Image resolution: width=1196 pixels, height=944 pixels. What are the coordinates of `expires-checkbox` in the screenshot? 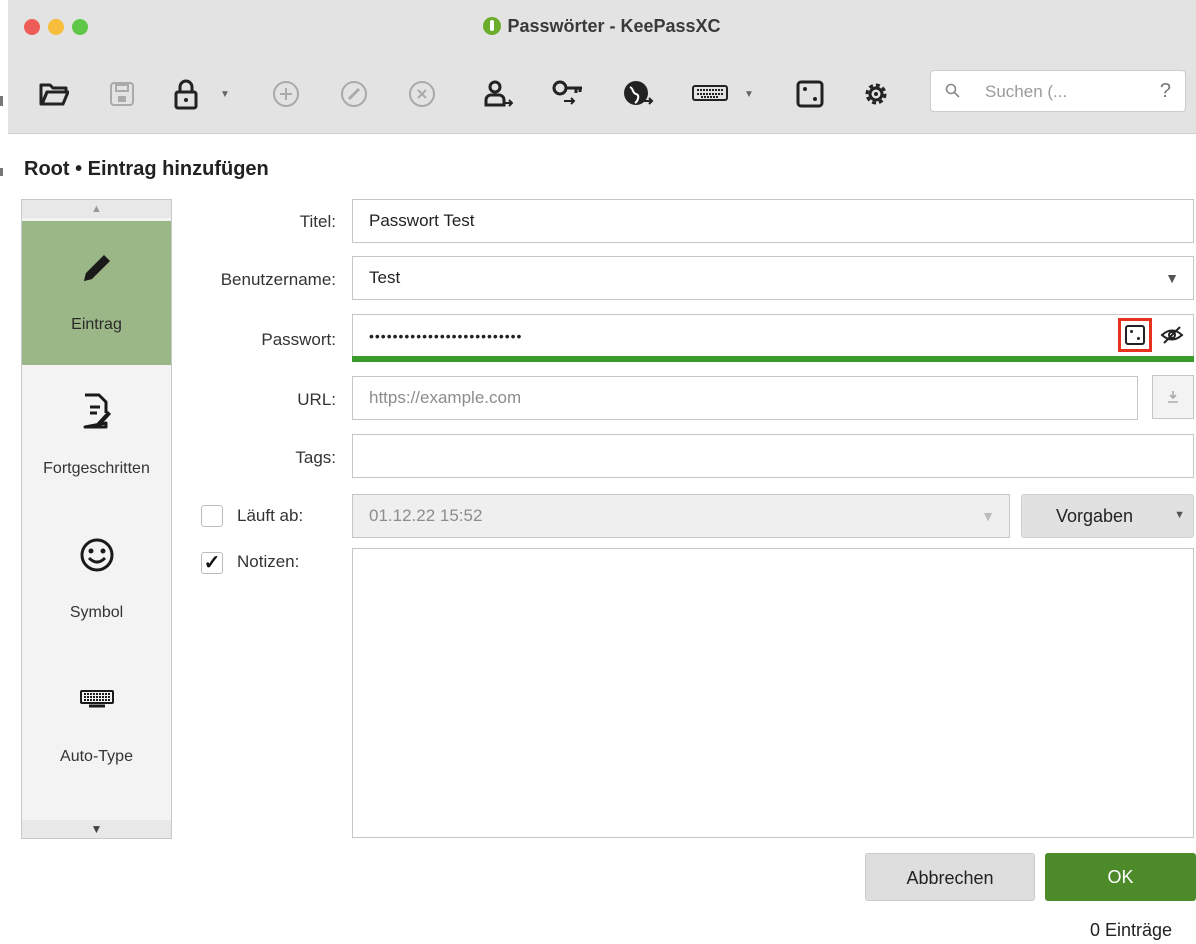 It's located at (212, 516).